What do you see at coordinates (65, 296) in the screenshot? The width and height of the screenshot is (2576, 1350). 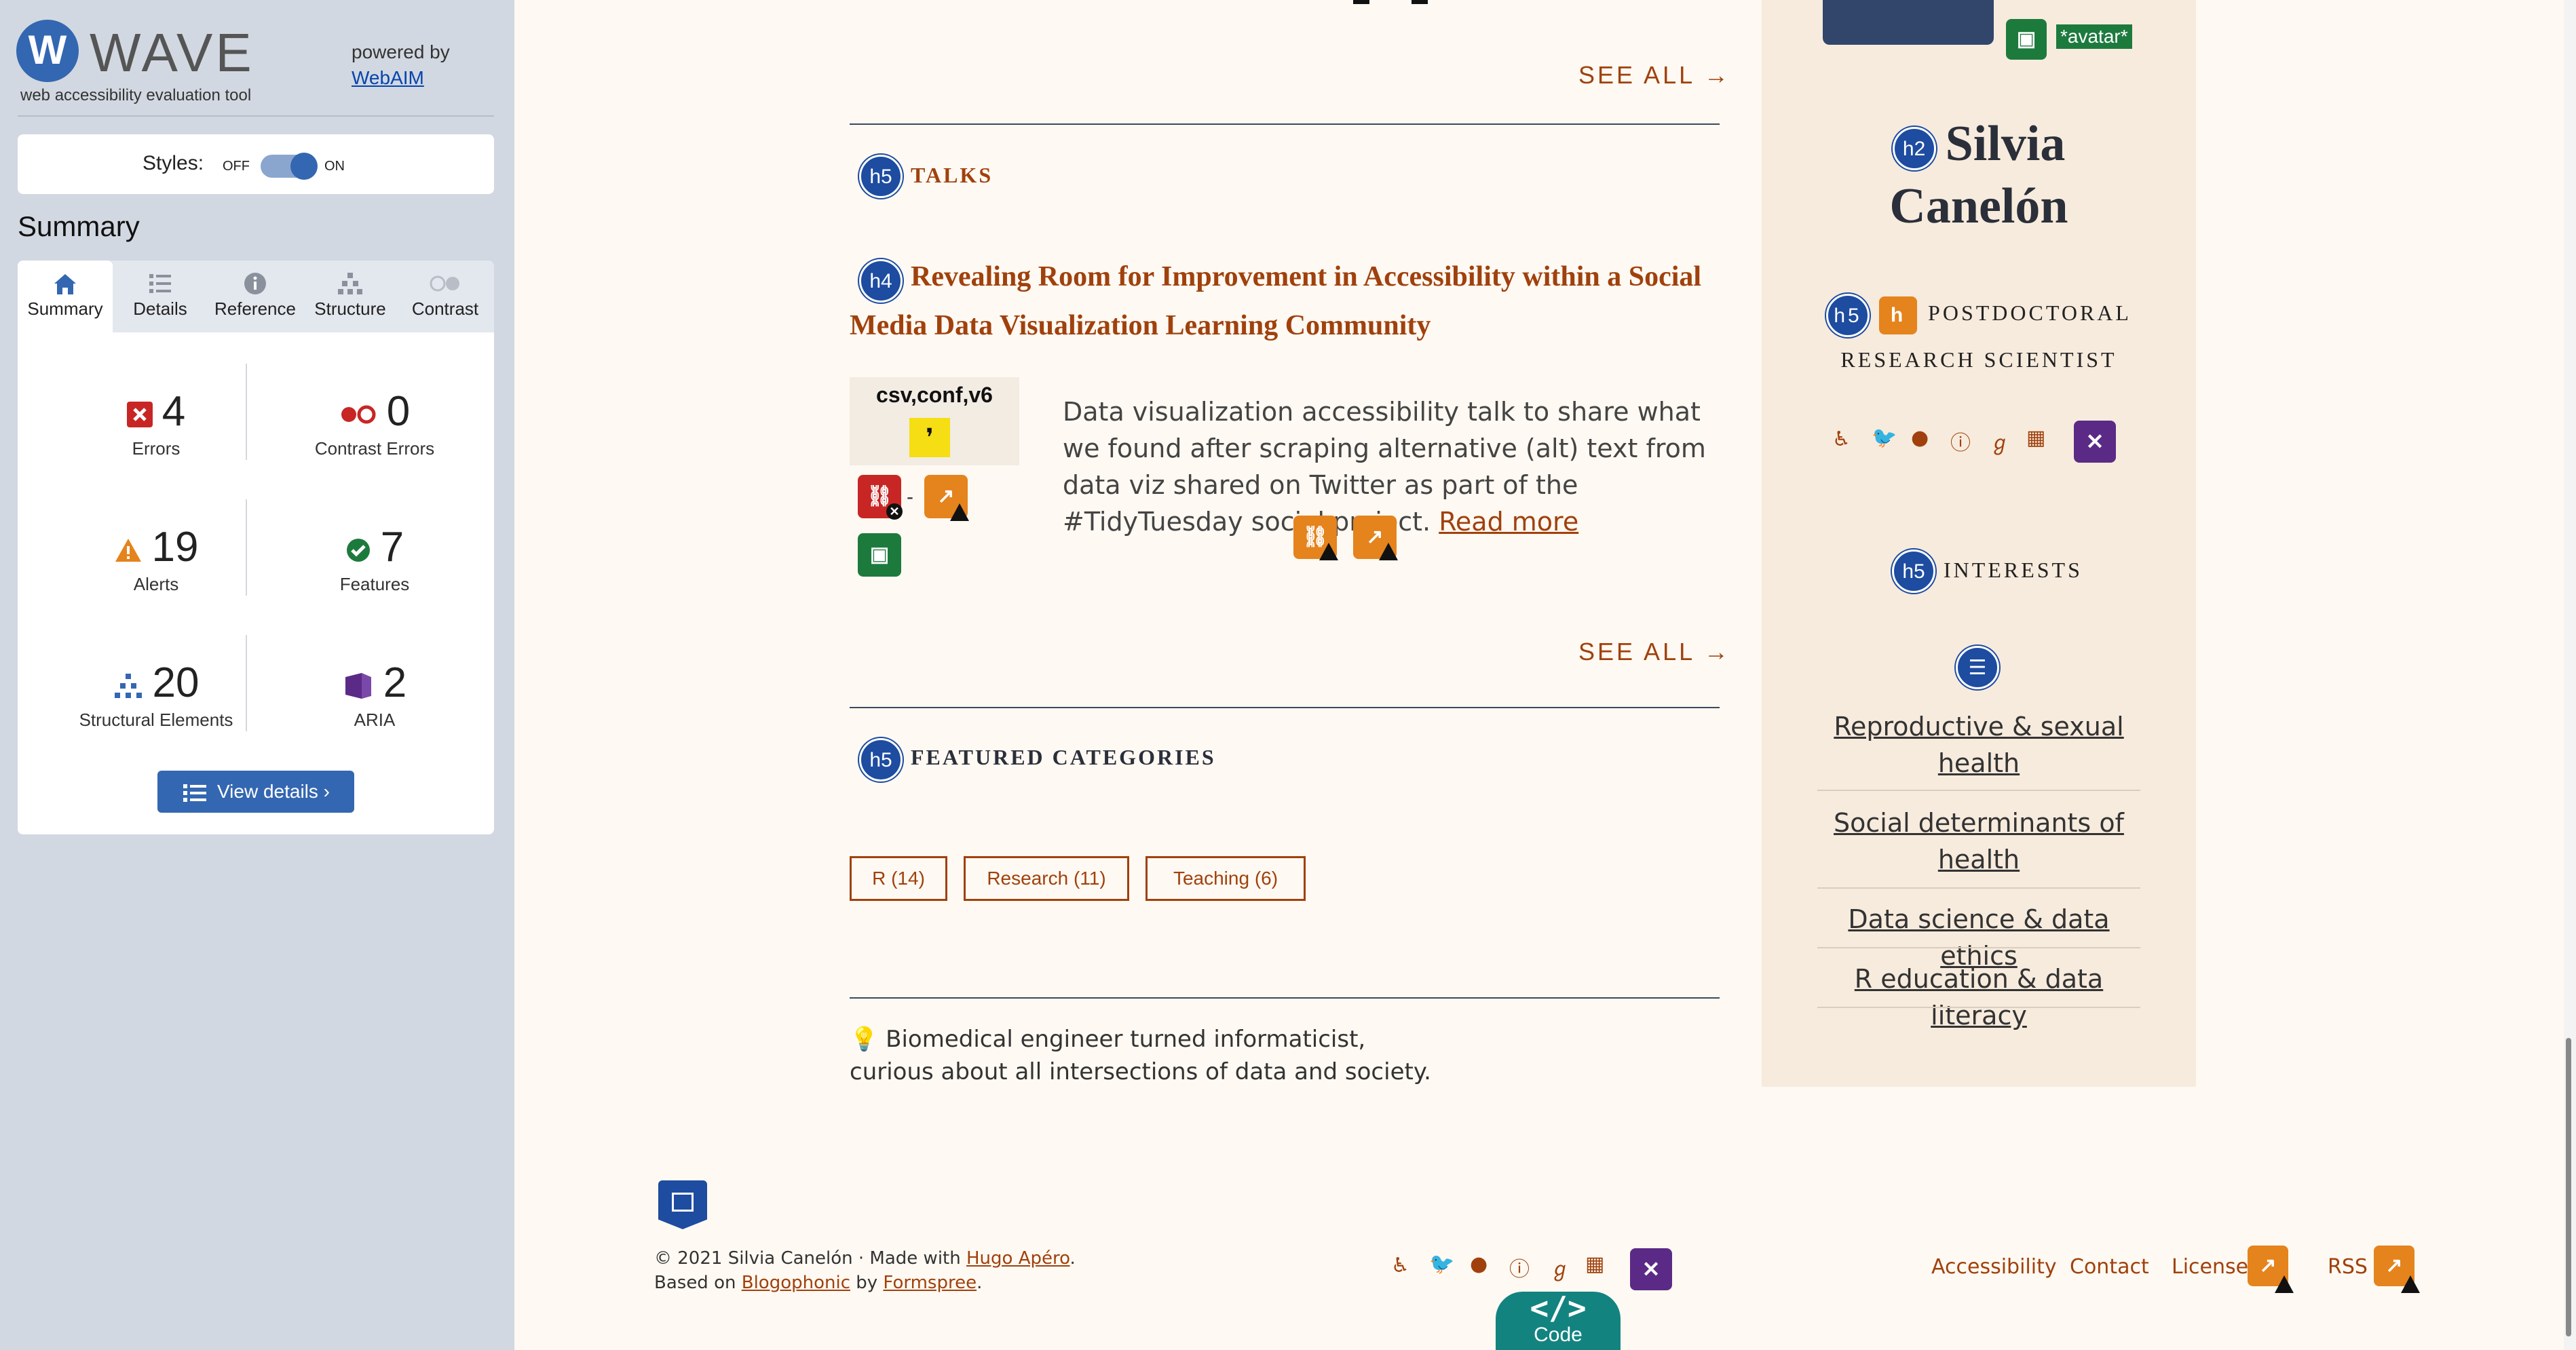 I see `tab-summary: Summary` at bounding box center [65, 296].